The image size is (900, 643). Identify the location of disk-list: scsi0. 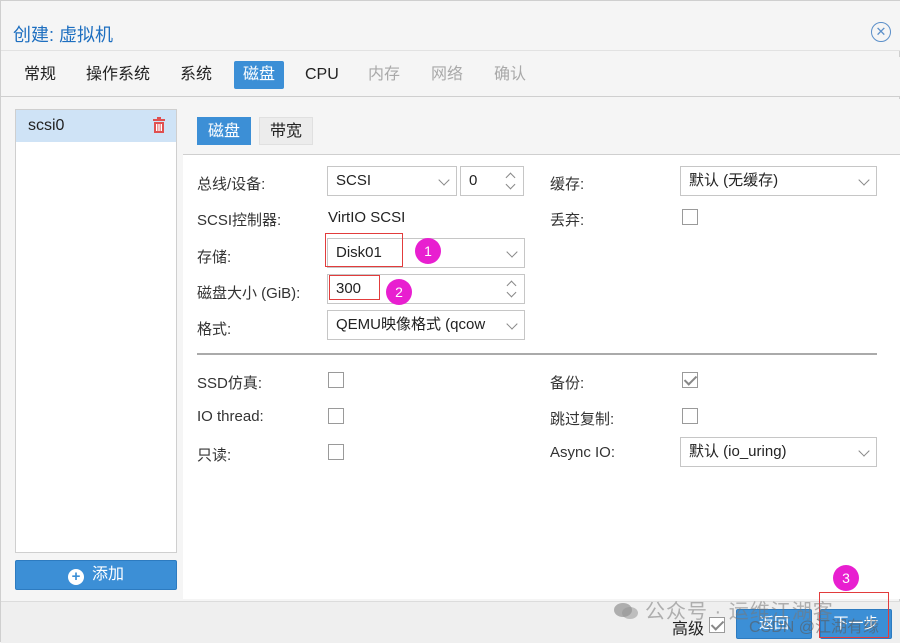
(96, 331).